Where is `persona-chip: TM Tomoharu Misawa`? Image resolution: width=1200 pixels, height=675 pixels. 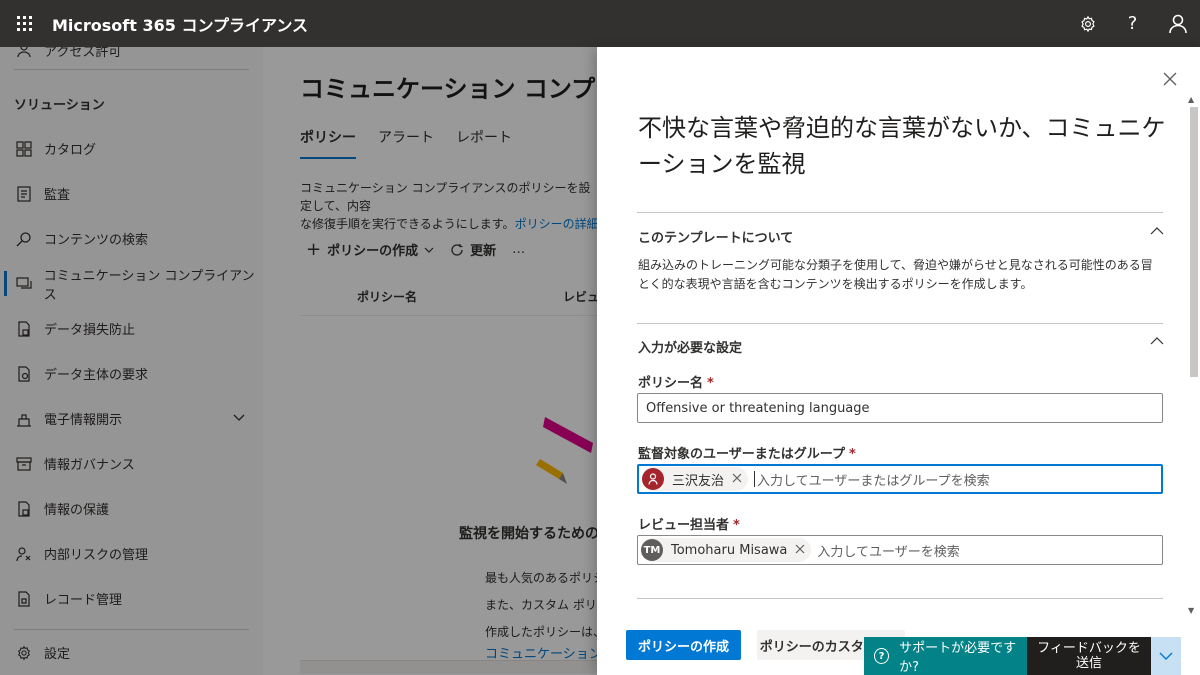 persona-chip: TM Tomoharu Misawa is located at coordinates (726, 550).